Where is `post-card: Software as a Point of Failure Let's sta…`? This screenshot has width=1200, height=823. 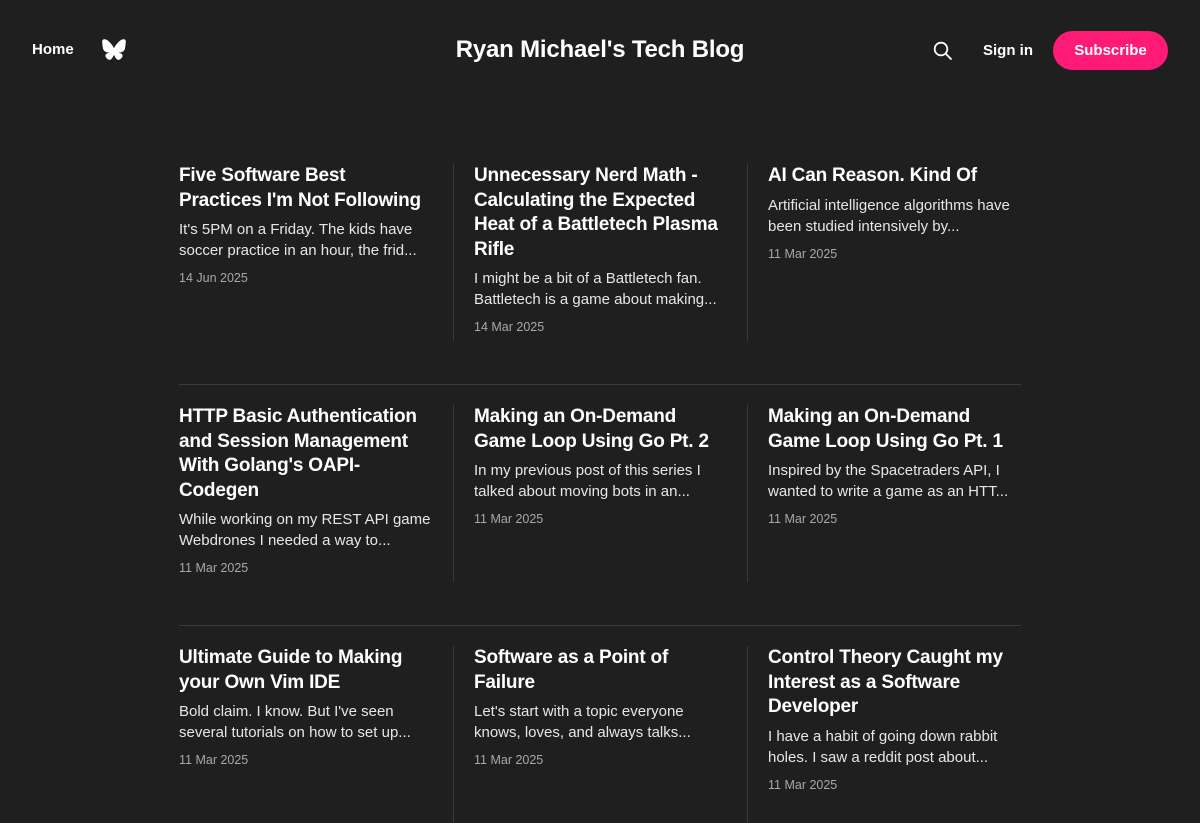 post-card: Software as a Point of Failure Let's sta… is located at coordinates (600, 734).